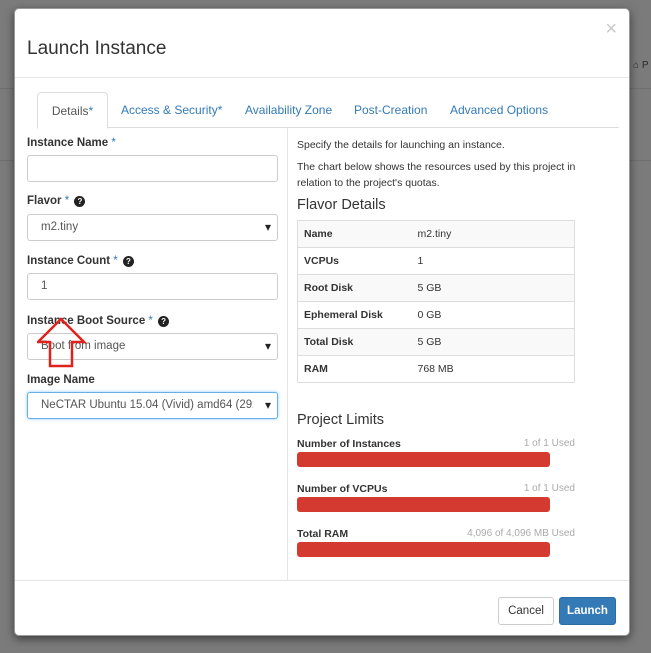  I want to click on tab-label: Availability Zone, so click(289, 110).